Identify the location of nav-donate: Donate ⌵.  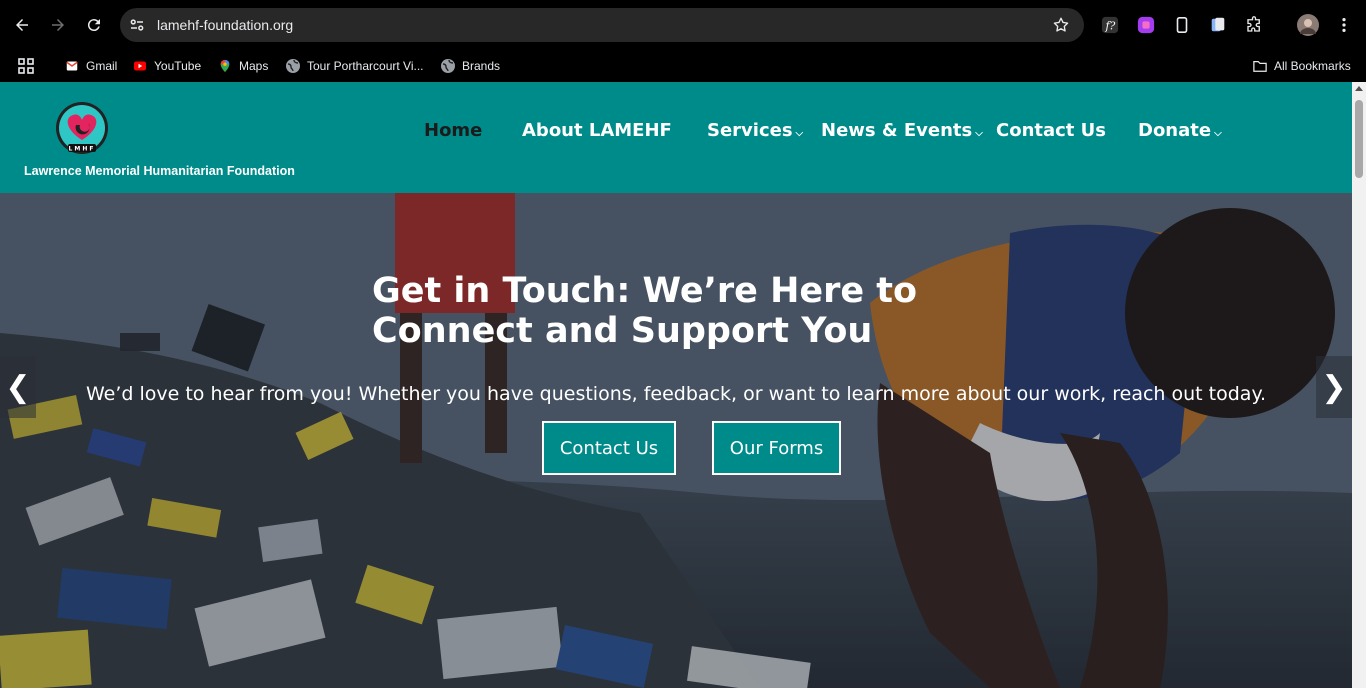
(1180, 130).